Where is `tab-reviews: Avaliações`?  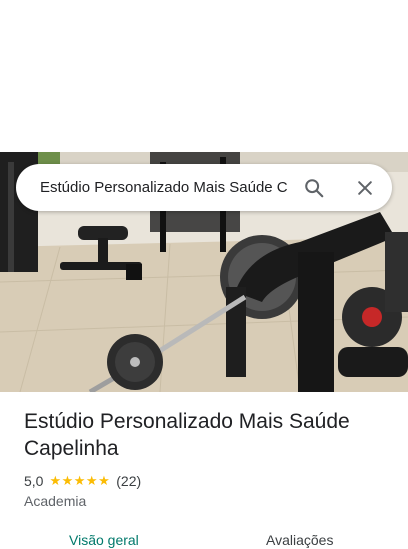
tab-reviews: Avaliações is located at coordinates (299, 540).